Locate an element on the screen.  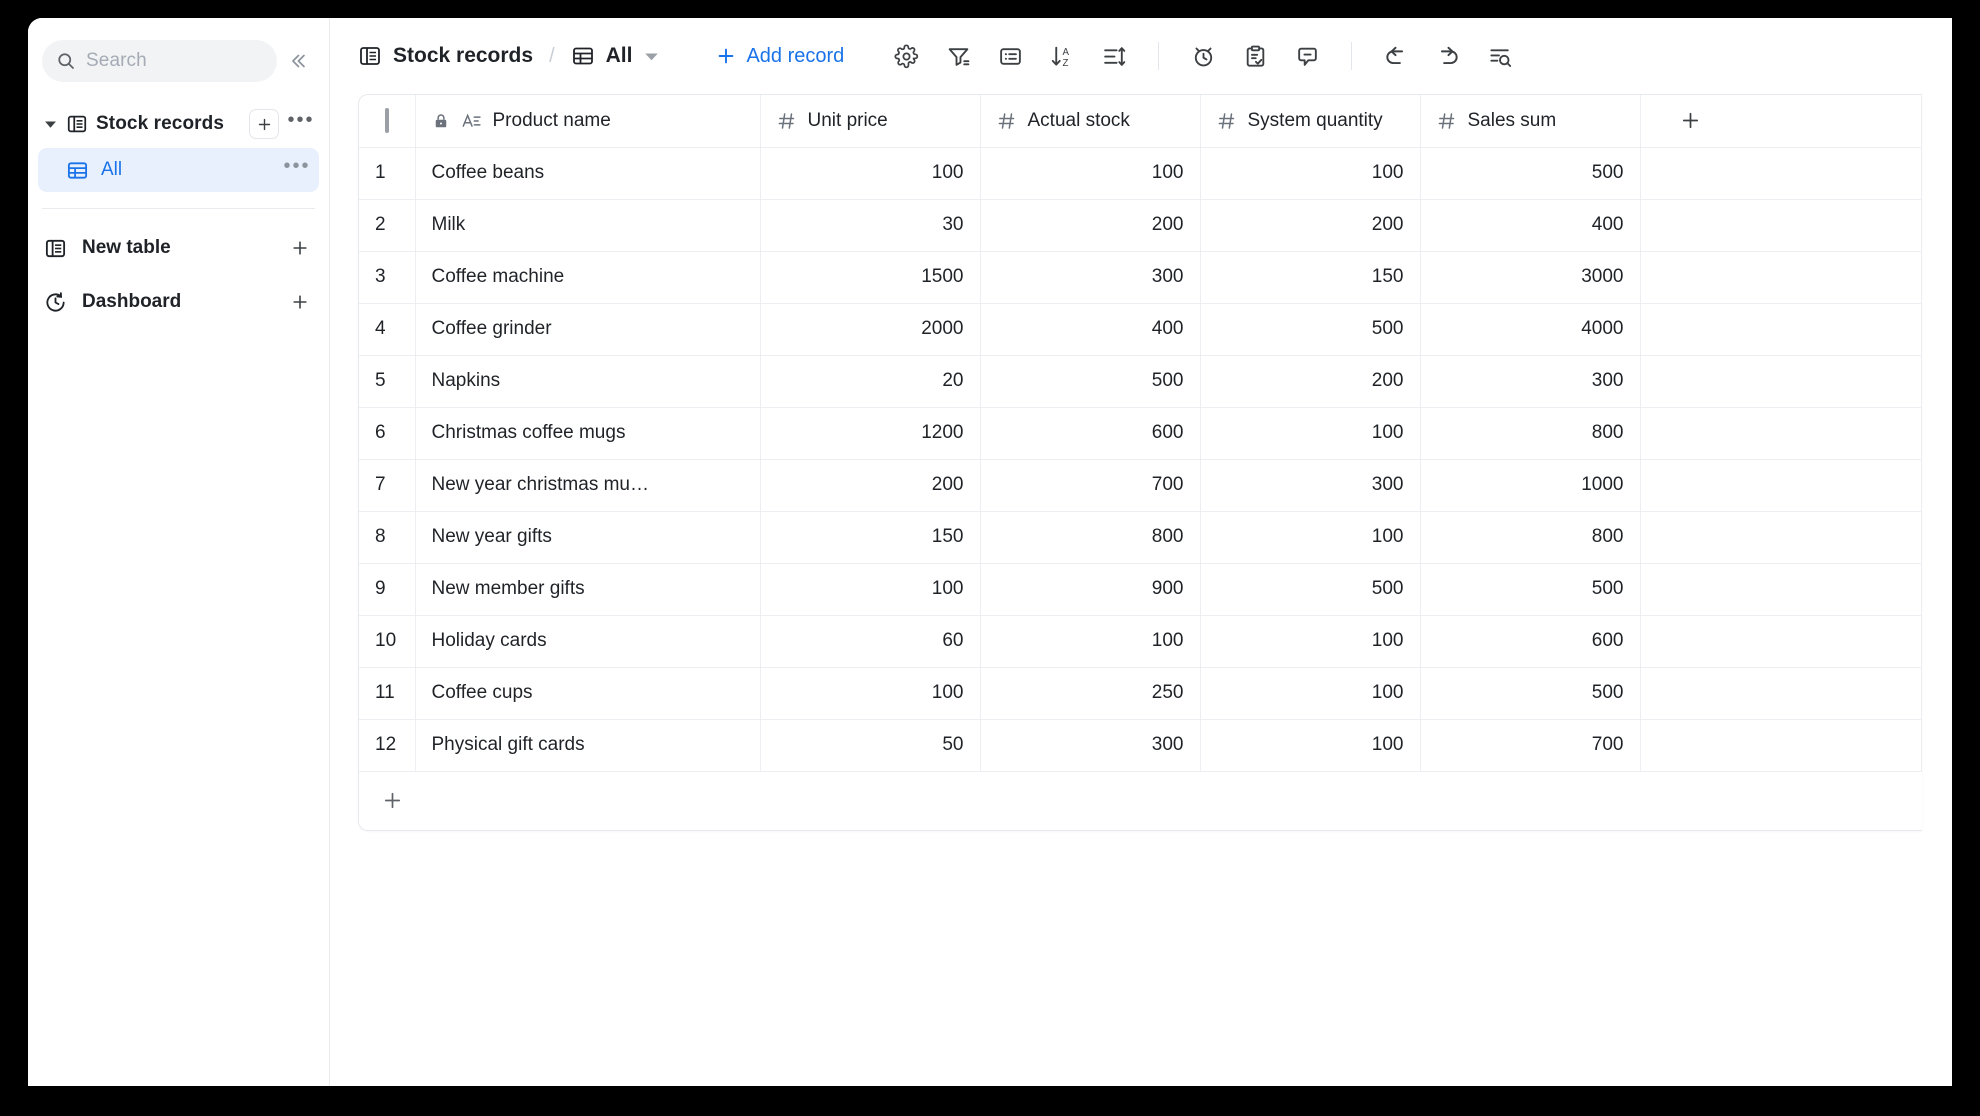
collapse-sidebar-button is located at coordinates (298, 61).